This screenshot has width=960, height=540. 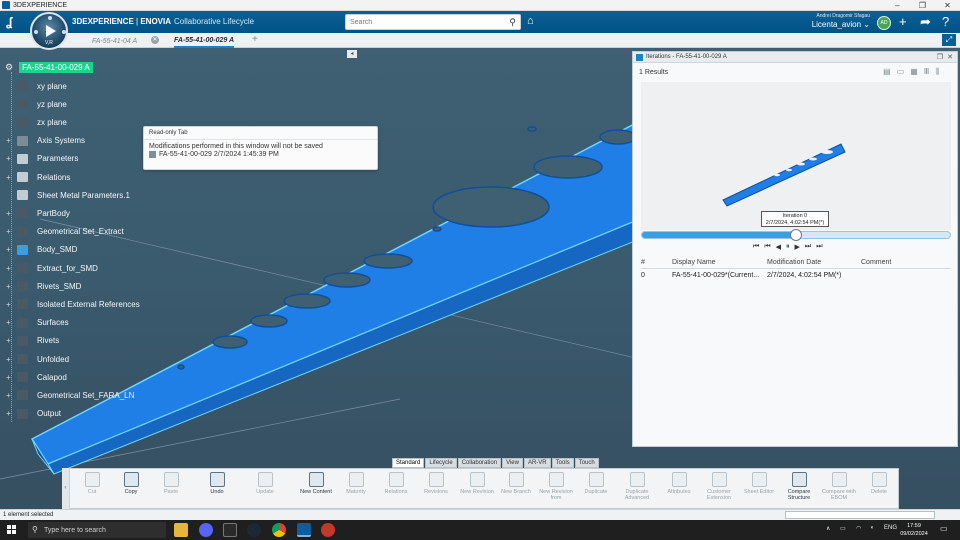 What do you see at coordinates (901, 72) in the screenshot?
I see `folder-icon: ▭` at bounding box center [901, 72].